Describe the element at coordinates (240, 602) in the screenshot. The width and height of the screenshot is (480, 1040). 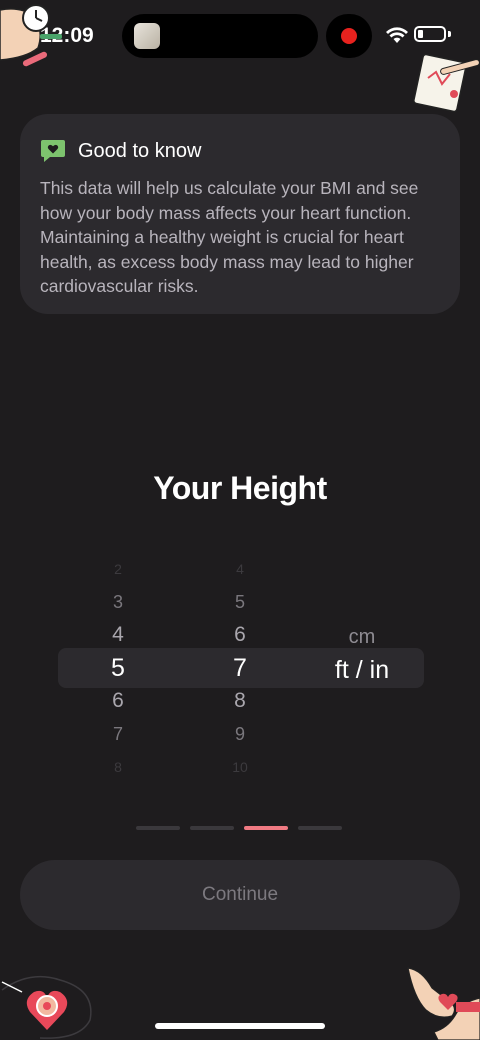
I see `inches-option: 5` at that location.